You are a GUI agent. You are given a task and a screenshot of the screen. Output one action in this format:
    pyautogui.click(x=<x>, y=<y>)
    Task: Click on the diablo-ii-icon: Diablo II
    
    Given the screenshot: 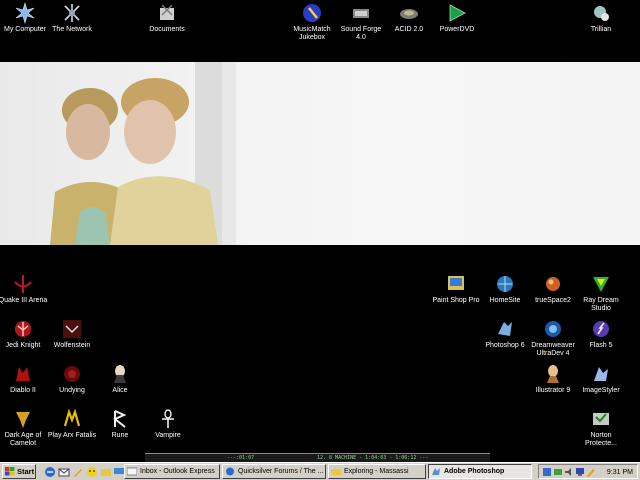 What is the action you would take?
    pyautogui.click(x=24, y=379)
    